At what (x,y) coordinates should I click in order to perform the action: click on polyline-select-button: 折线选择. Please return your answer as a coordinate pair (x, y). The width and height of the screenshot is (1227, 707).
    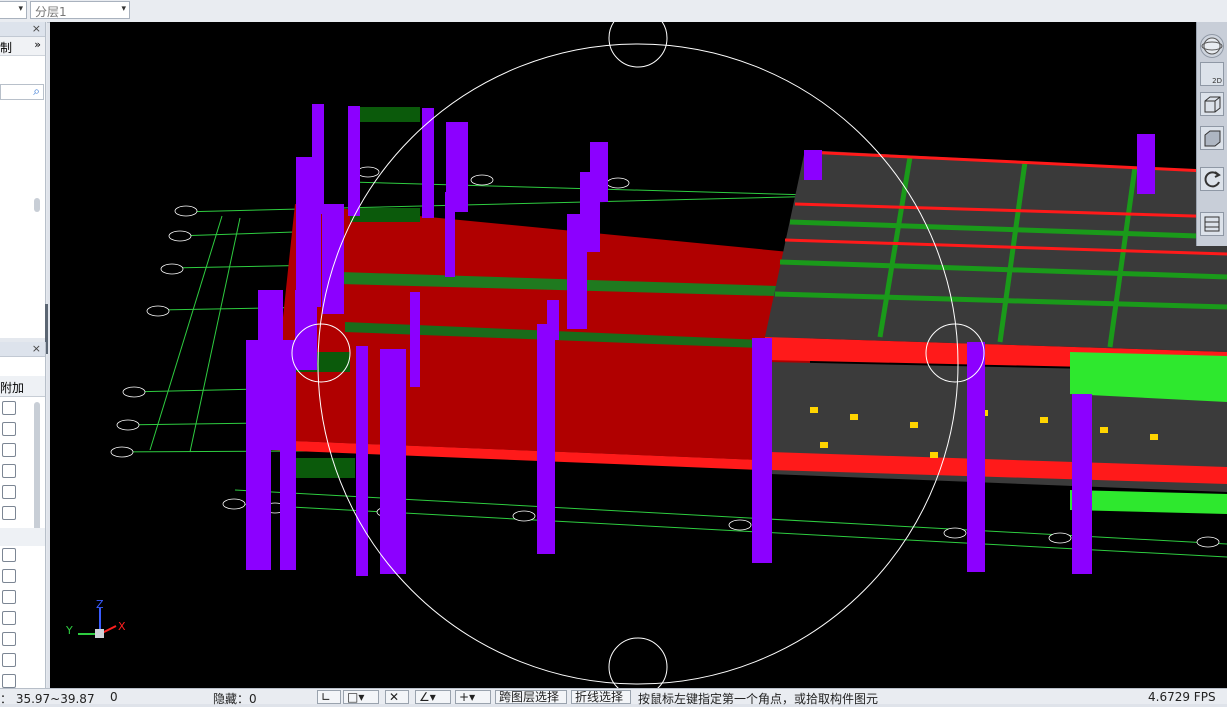
    Looking at the image, I should click on (601, 697).